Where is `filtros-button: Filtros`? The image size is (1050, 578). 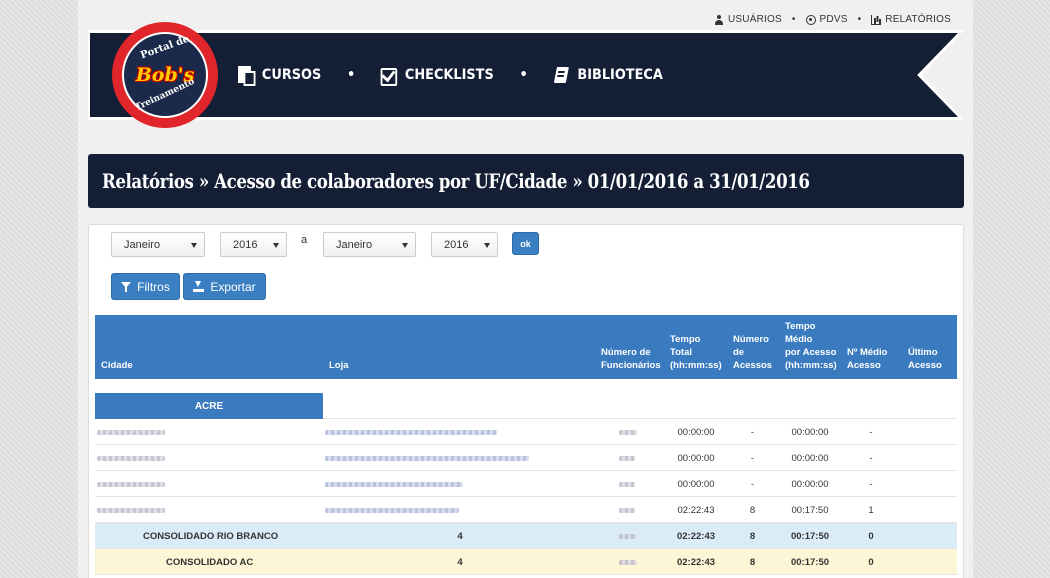 filtros-button: Filtros is located at coordinates (145, 286).